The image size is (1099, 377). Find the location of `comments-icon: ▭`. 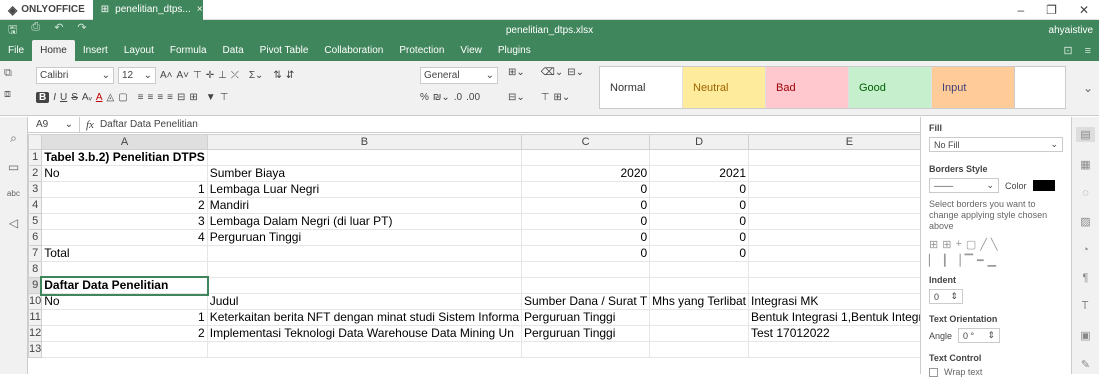

comments-icon: ▭ is located at coordinates (13, 167).